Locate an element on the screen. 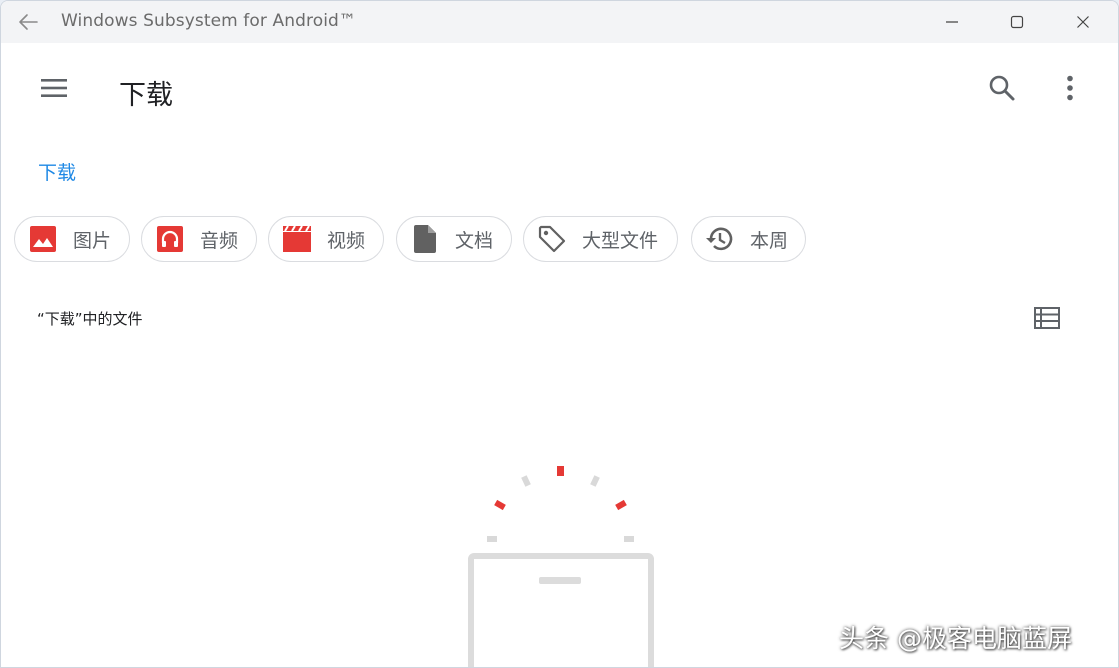 The width and height of the screenshot is (1119, 668). title-bar: Windows Subsystem for Android™ is located at coordinates (559, 22).